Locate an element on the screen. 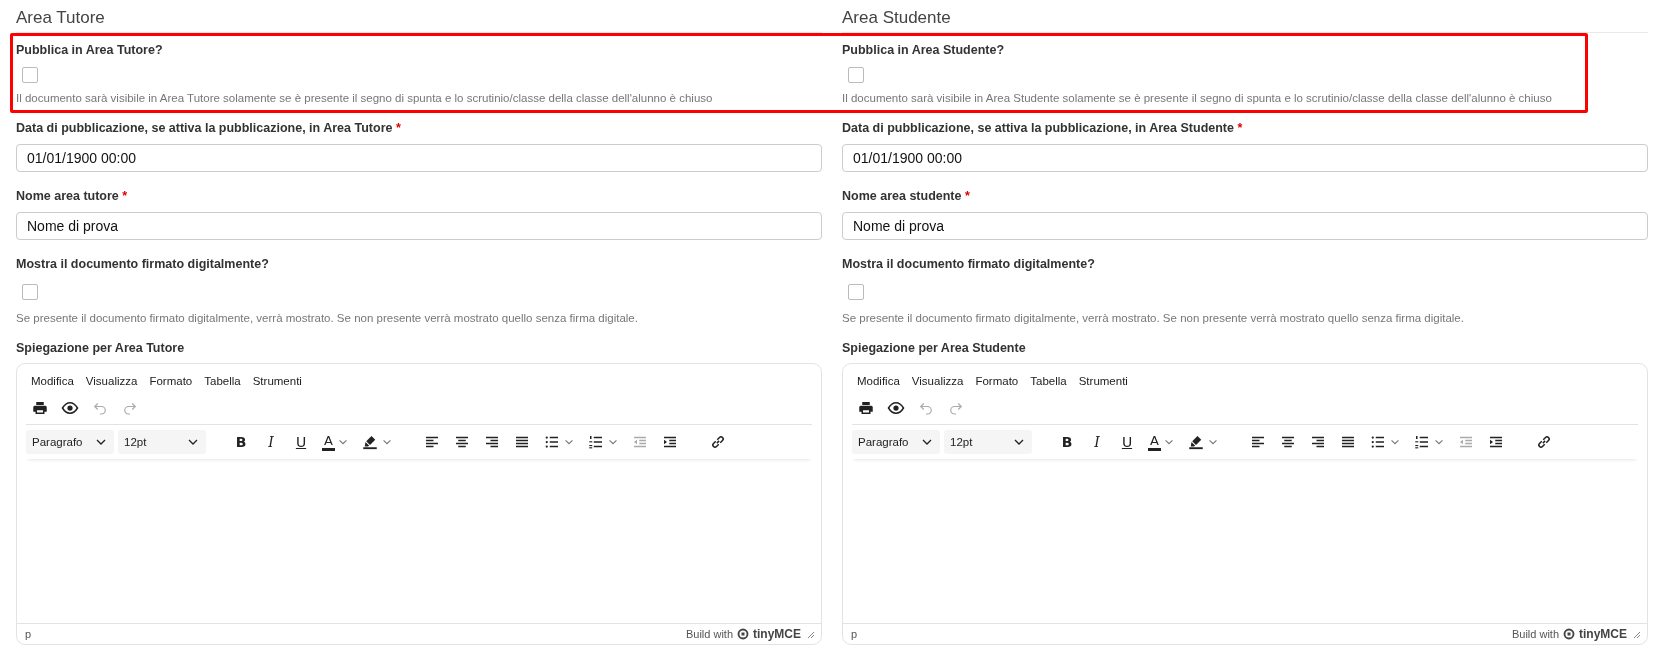 The height and width of the screenshot is (655, 1656). help-text: Il documento sarà visibile in Area Tutore solamente se è presente il segno di spunta e lo scrutinio/classe della classe dell'alunno è chiuso is located at coordinates (365, 98).